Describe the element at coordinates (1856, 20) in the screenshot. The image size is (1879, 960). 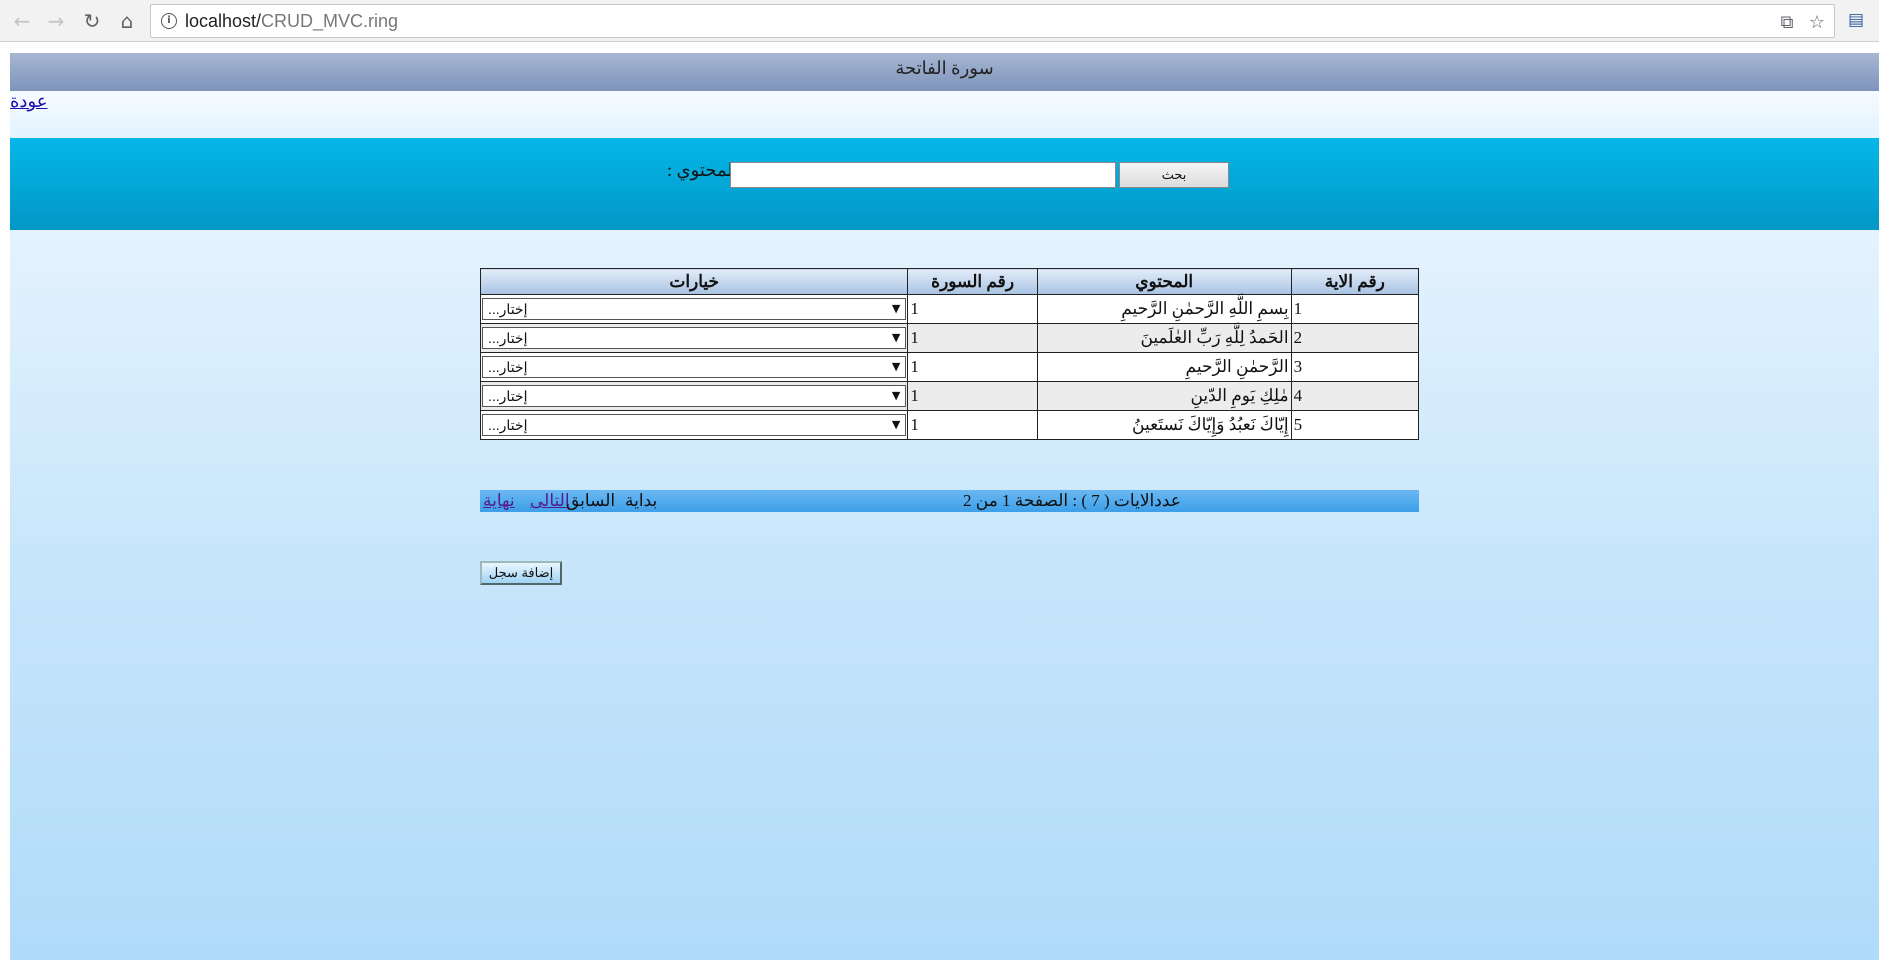
I see `extension-icon: ▤` at that location.